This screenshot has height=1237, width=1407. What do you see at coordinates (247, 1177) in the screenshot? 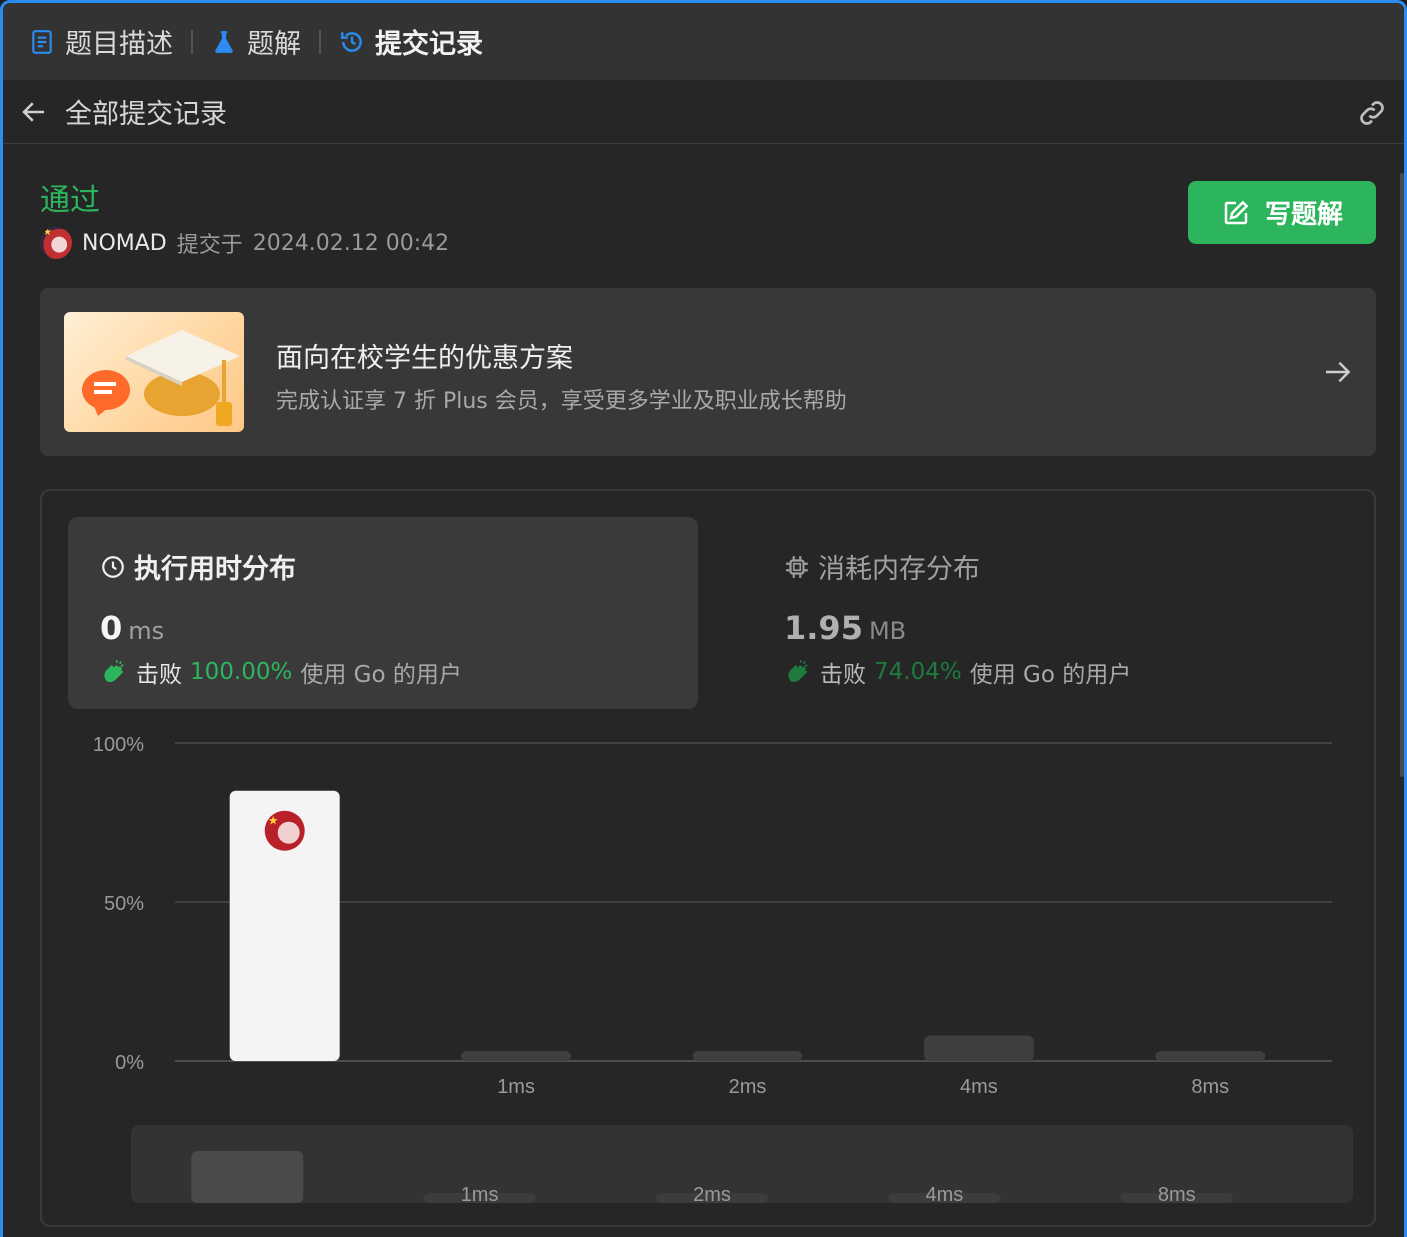
I see `overview-bar` at bounding box center [247, 1177].